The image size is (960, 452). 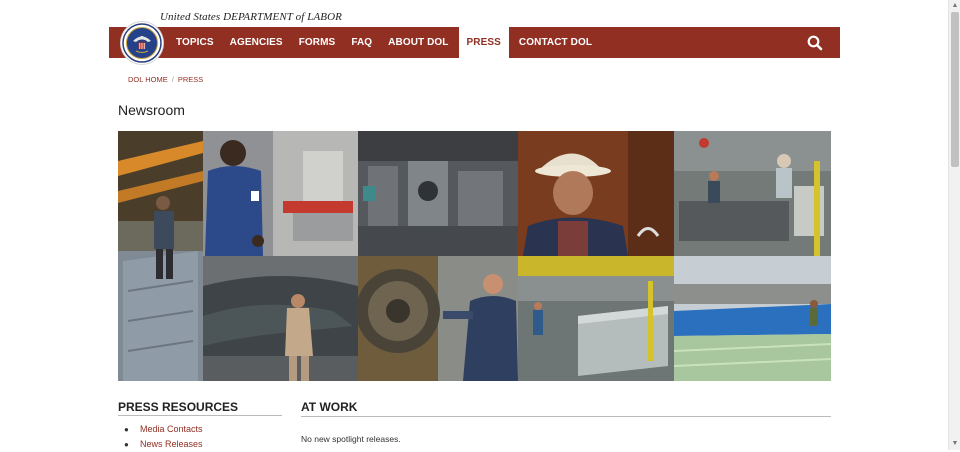 I want to click on breadcrumb: DOL HOME / PRESS, so click(x=165, y=79).